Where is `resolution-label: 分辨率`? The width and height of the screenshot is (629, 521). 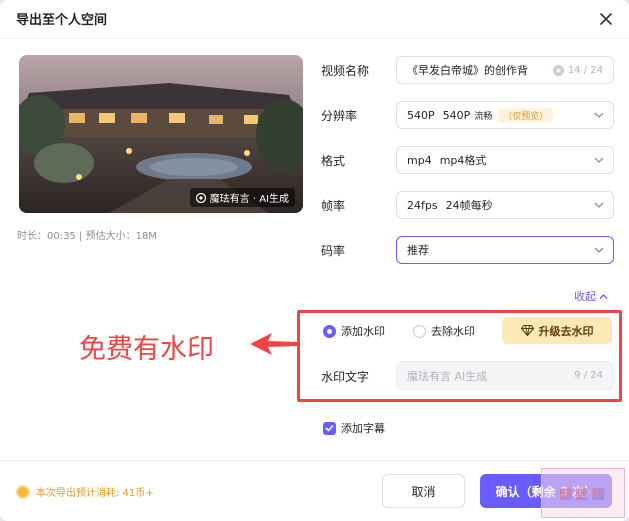 resolution-label: 分辨率 is located at coordinates (339, 116).